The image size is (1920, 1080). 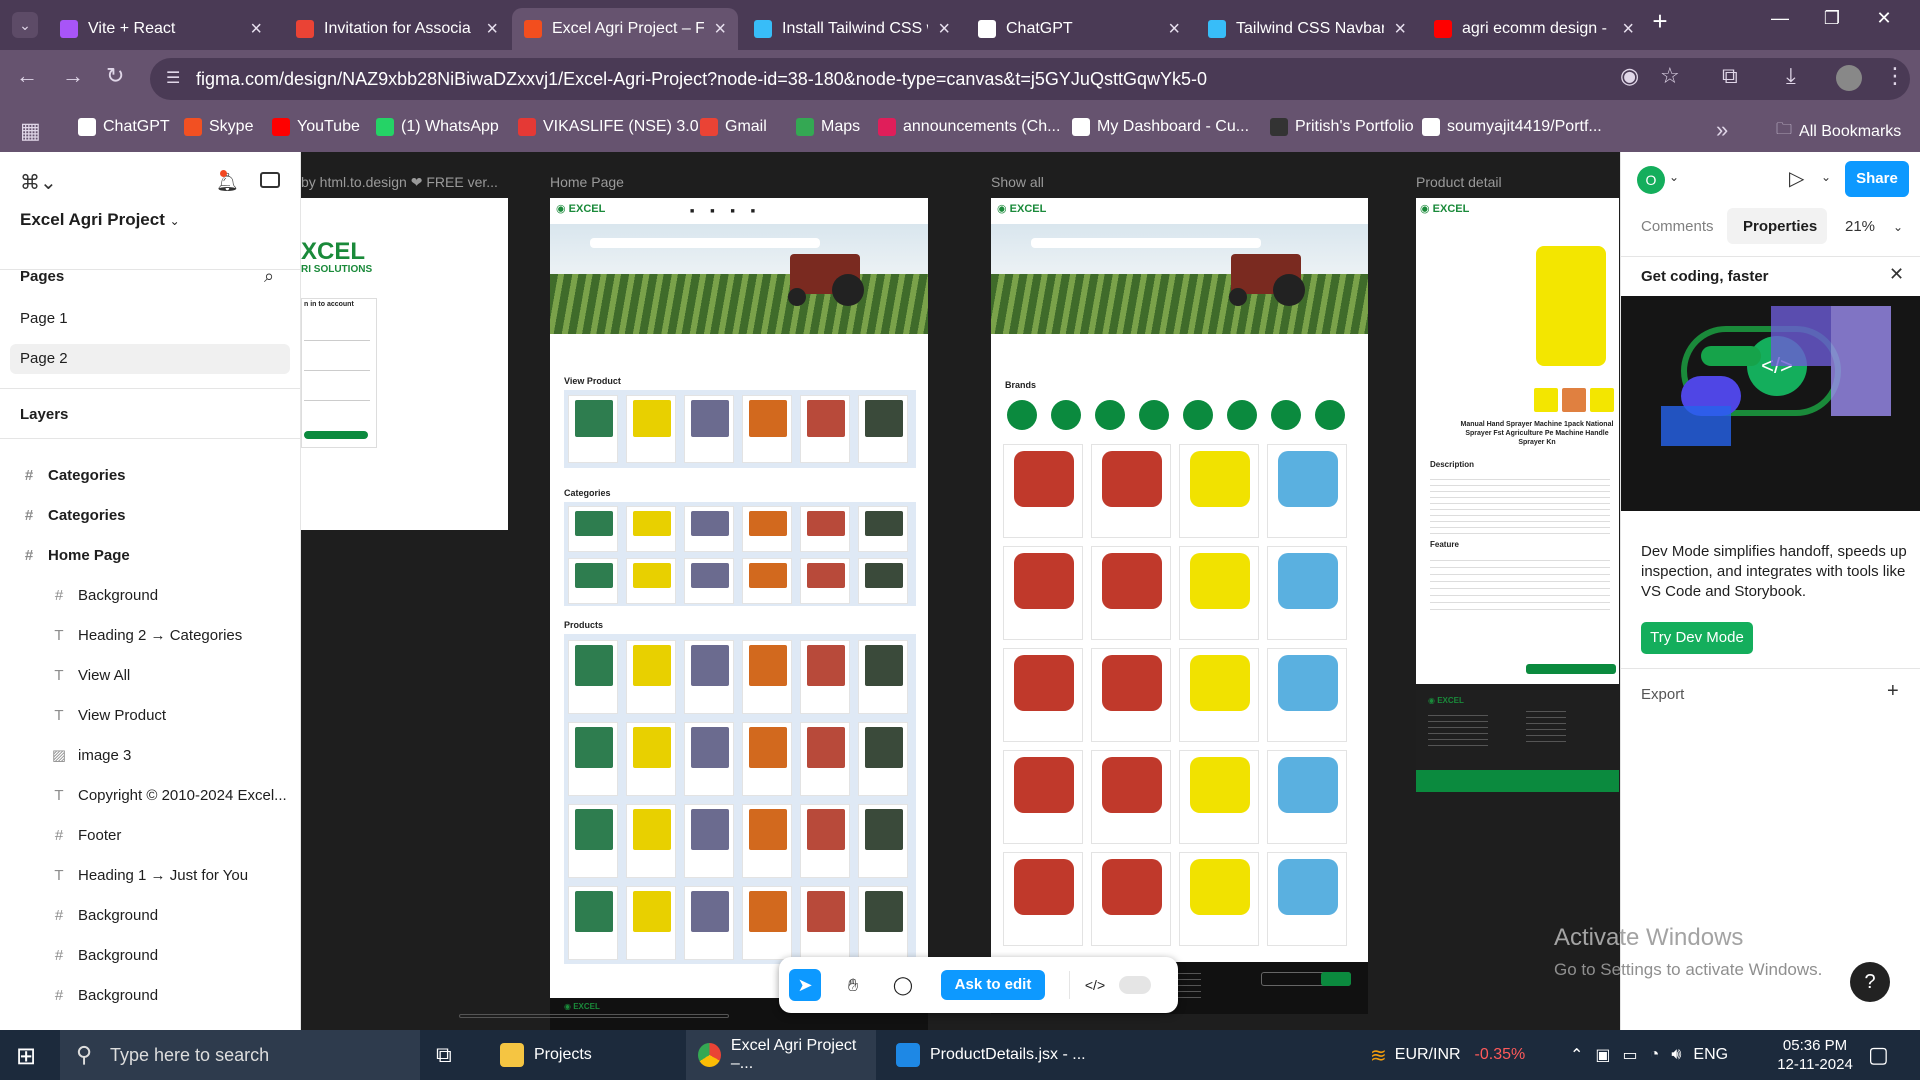 What do you see at coordinates (1791, 76) in the screenshot?
I see `download-icon: ⤓` at bounding box center [1791, 76].